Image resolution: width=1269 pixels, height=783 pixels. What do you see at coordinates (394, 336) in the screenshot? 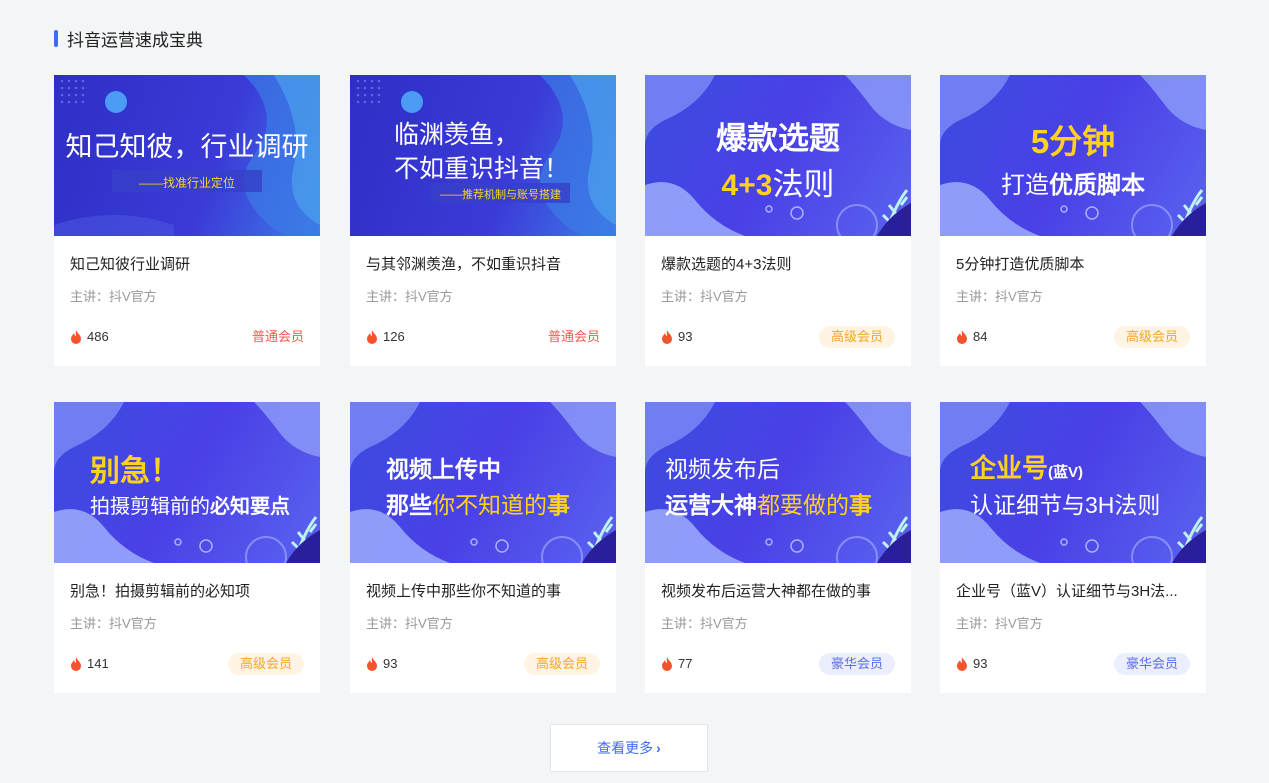
I see `view-count-value: 126` at bounding box center [394, 336].